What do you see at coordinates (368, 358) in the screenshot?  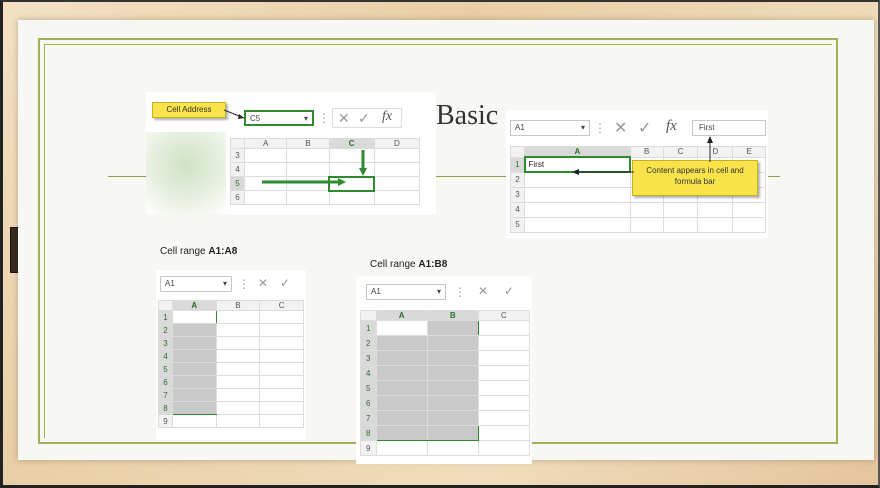 I see `row-header-selected: 3` at bounding box center [368, 358].